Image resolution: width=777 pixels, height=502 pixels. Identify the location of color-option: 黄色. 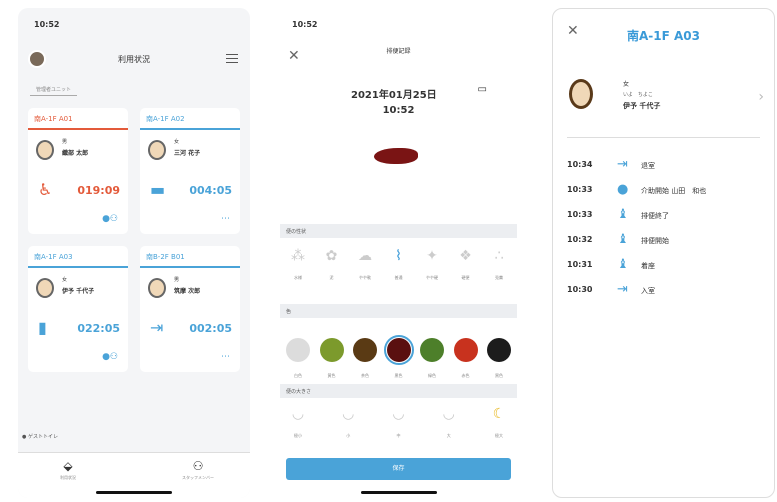
(331, 359).